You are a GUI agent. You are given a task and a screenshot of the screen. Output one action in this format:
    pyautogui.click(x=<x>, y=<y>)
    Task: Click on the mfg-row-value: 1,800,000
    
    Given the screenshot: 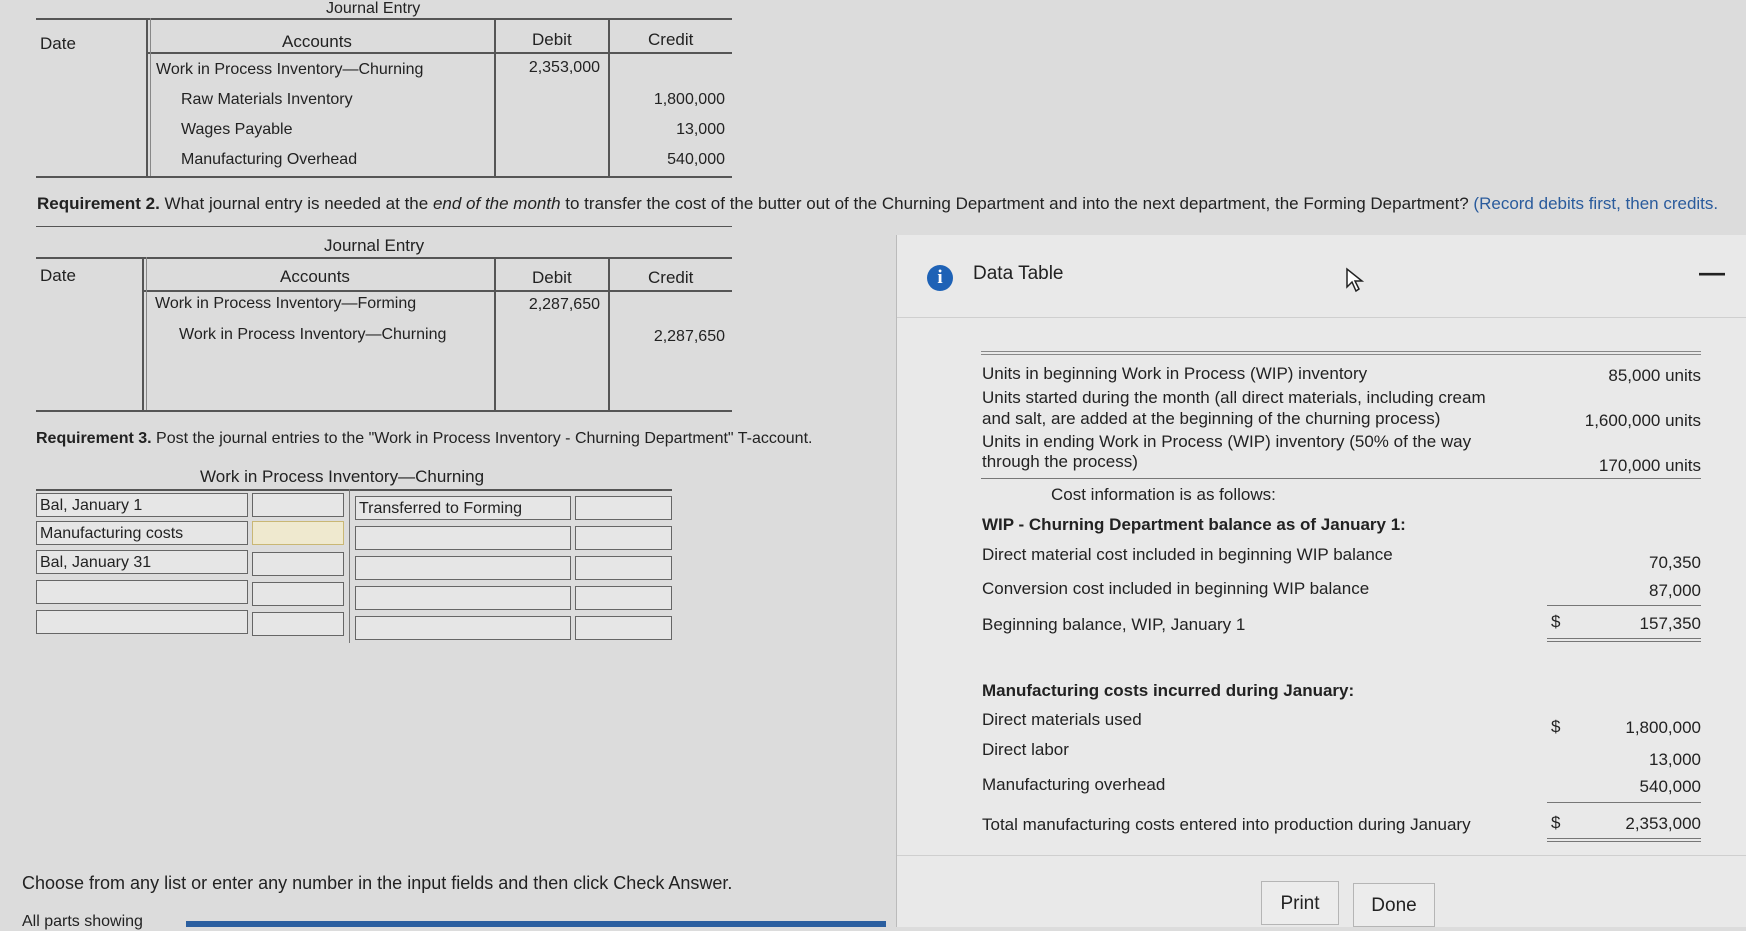 What is the action you would take?
    pyautogui.click(x=1663, y=727)
    